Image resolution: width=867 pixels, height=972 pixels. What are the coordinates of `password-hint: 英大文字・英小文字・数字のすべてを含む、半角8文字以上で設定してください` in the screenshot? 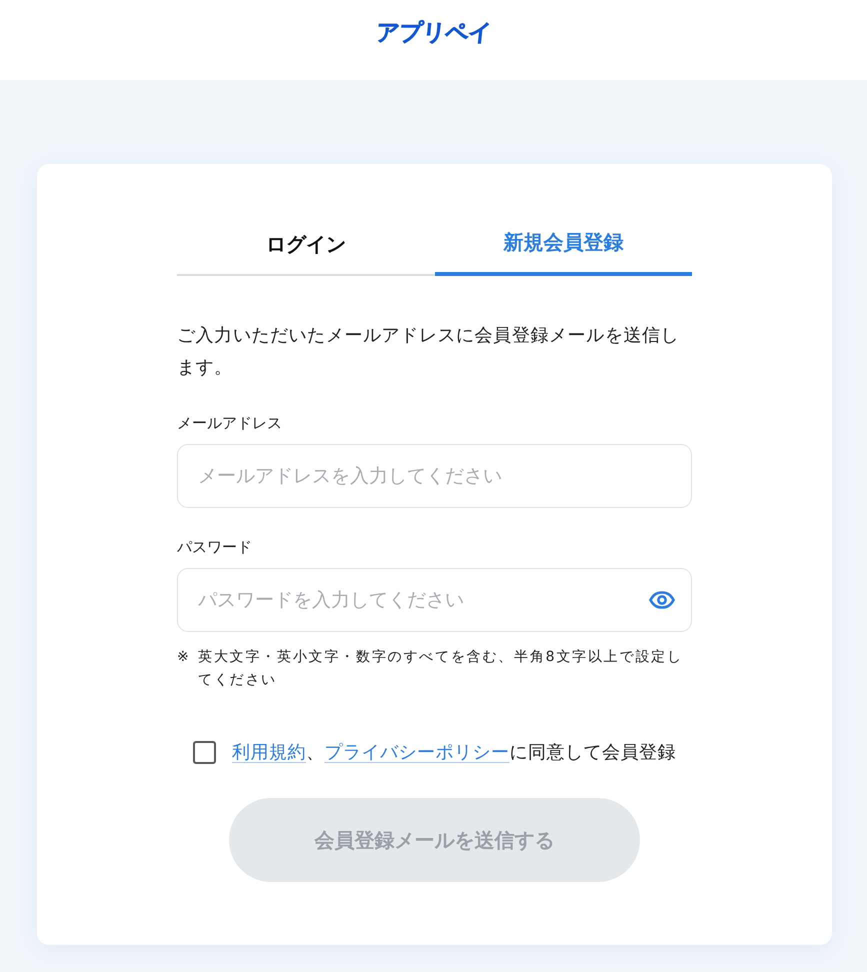 It's located at (441, 669).